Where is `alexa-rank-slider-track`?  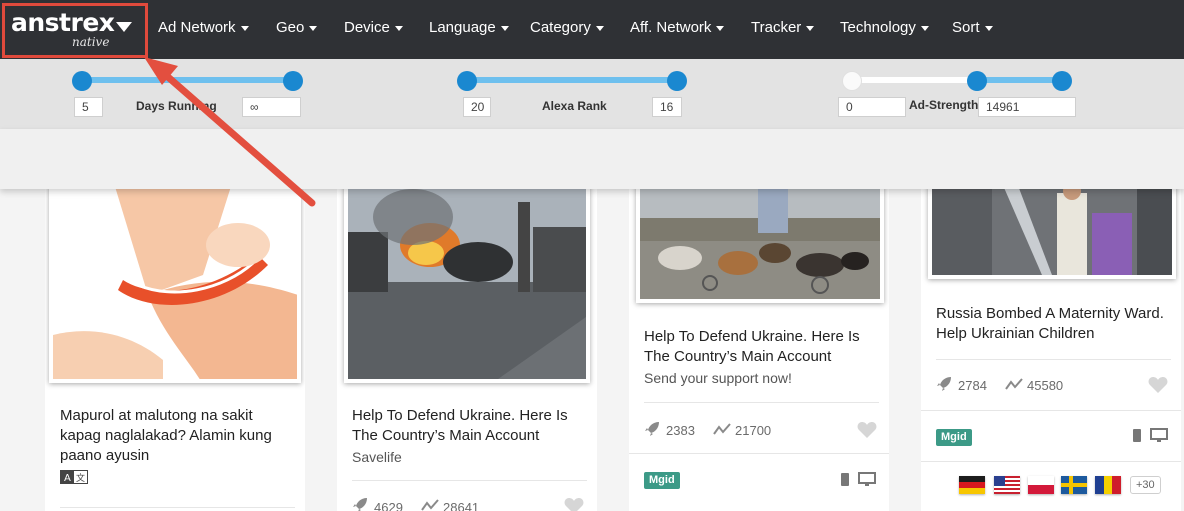 alexa-rank-slider-track is located at coordinates (572, 80).